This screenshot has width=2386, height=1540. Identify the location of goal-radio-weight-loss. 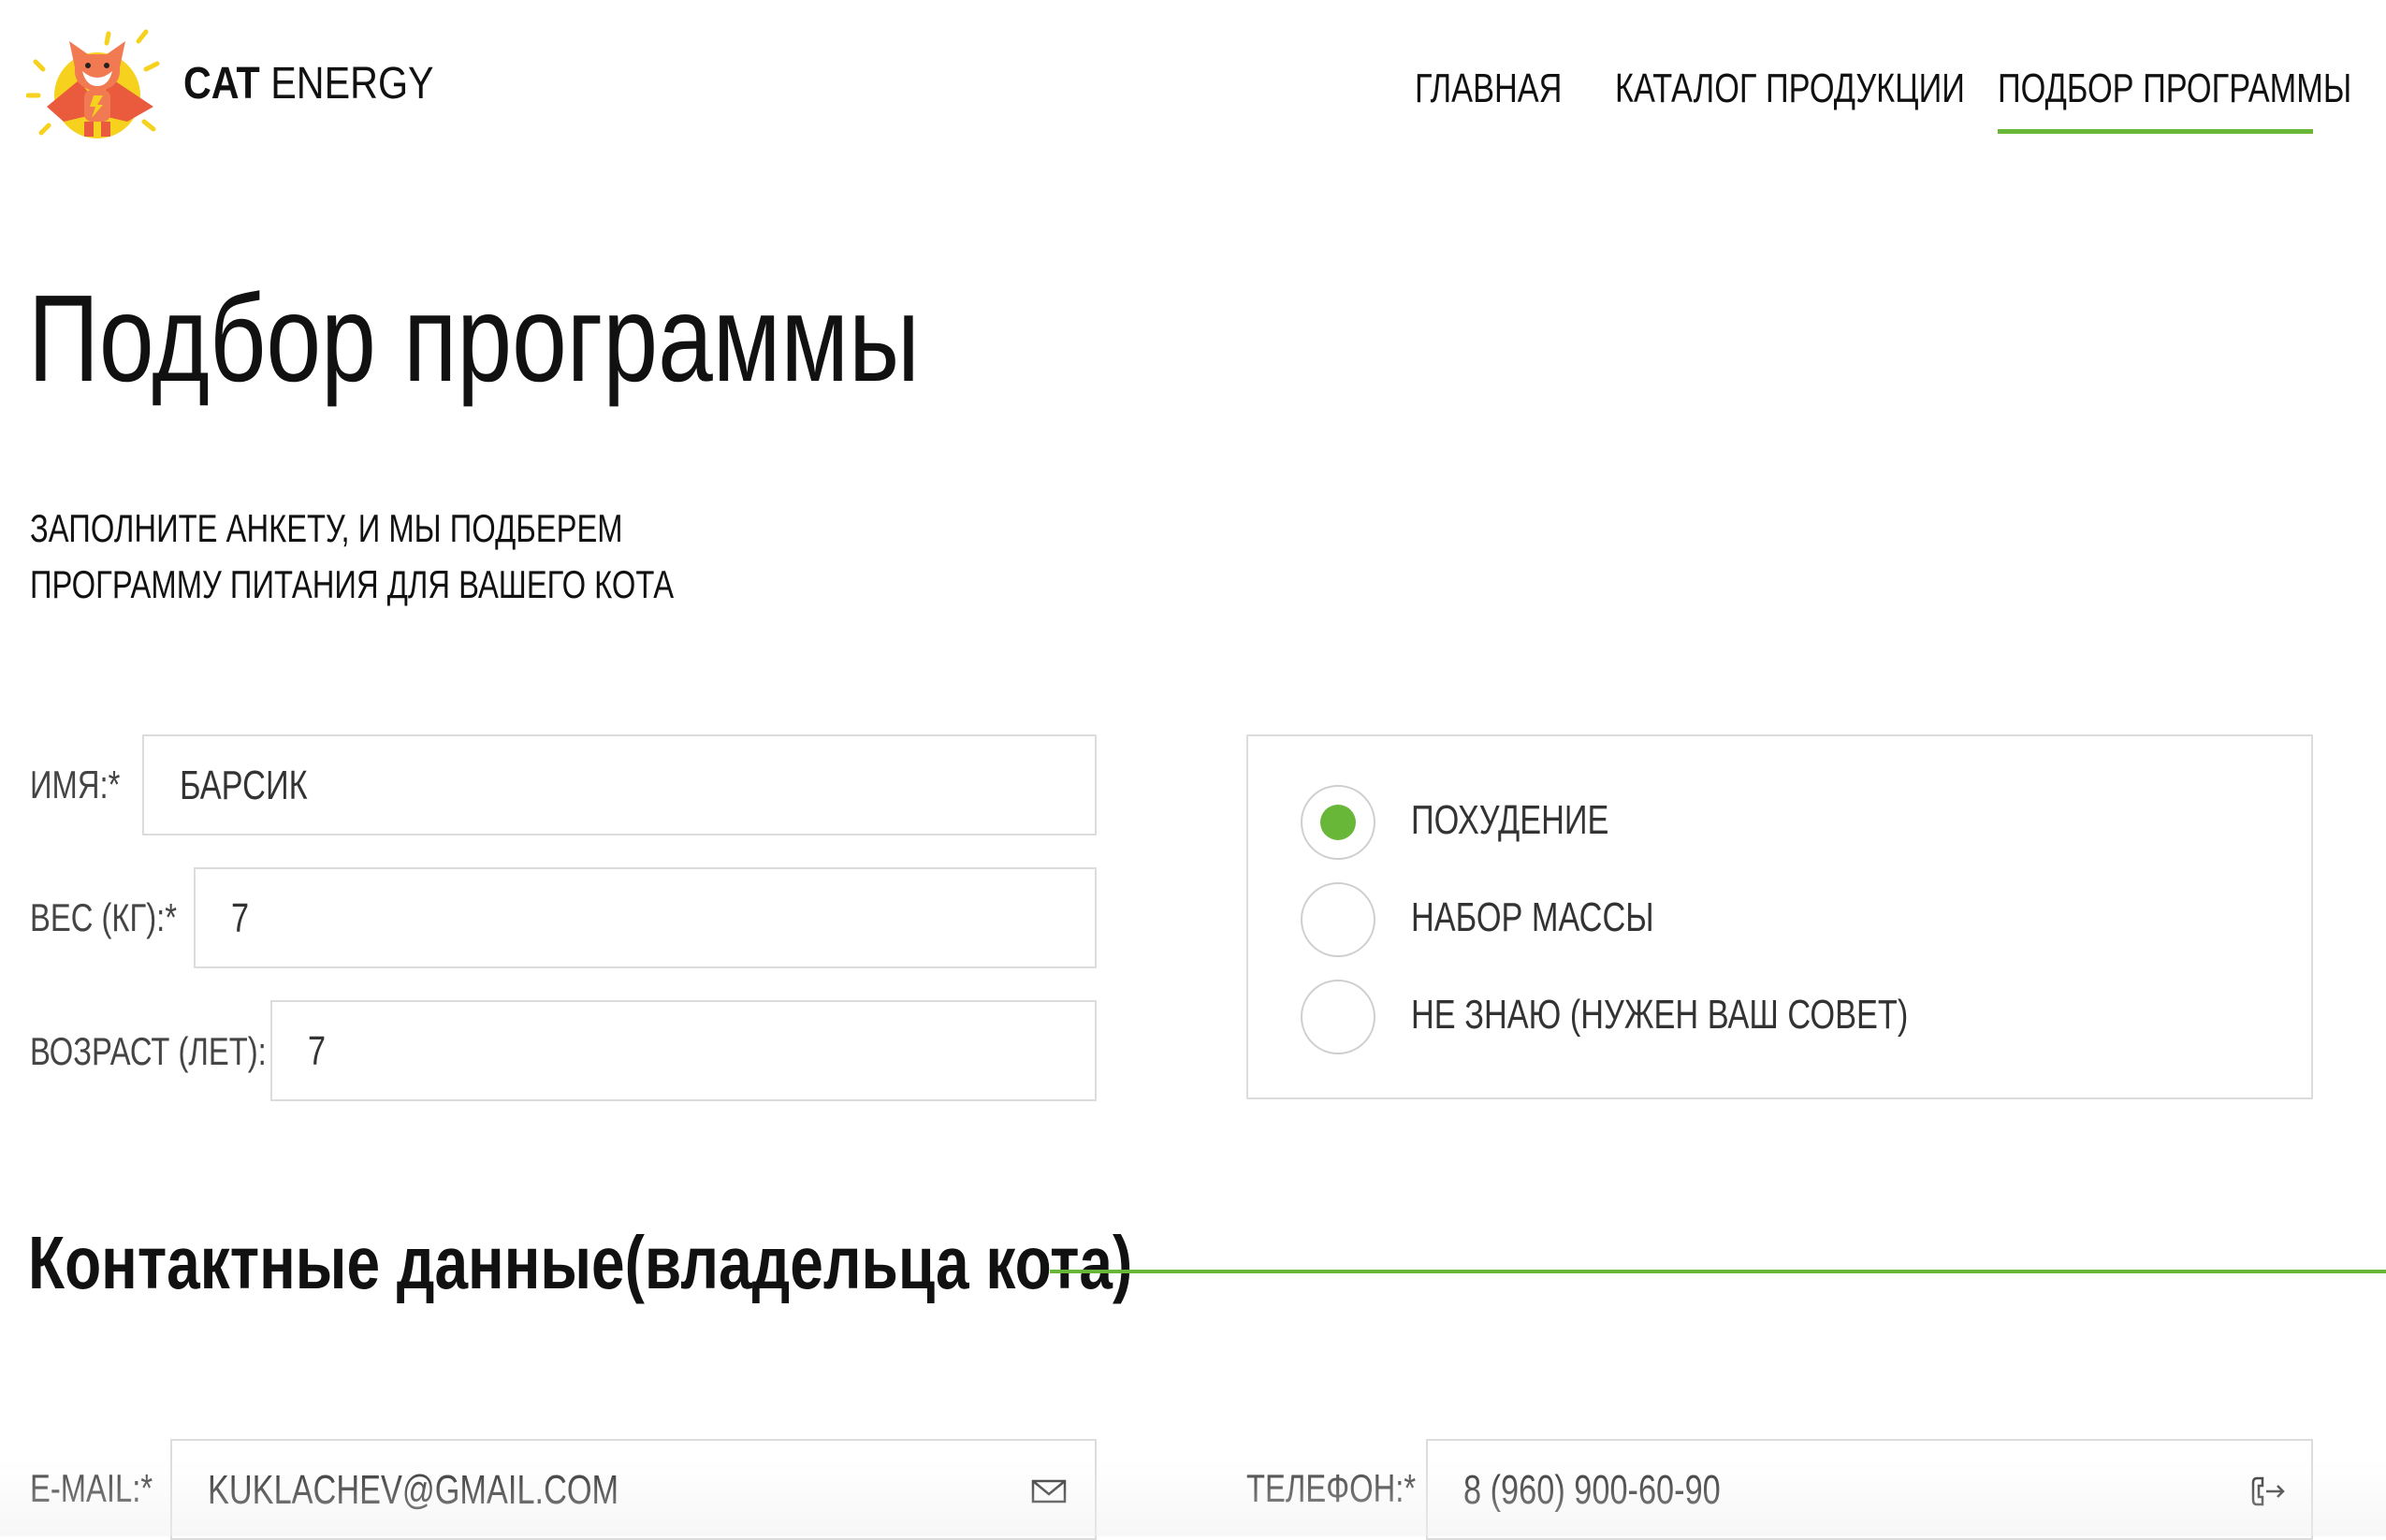
(1338, 822).